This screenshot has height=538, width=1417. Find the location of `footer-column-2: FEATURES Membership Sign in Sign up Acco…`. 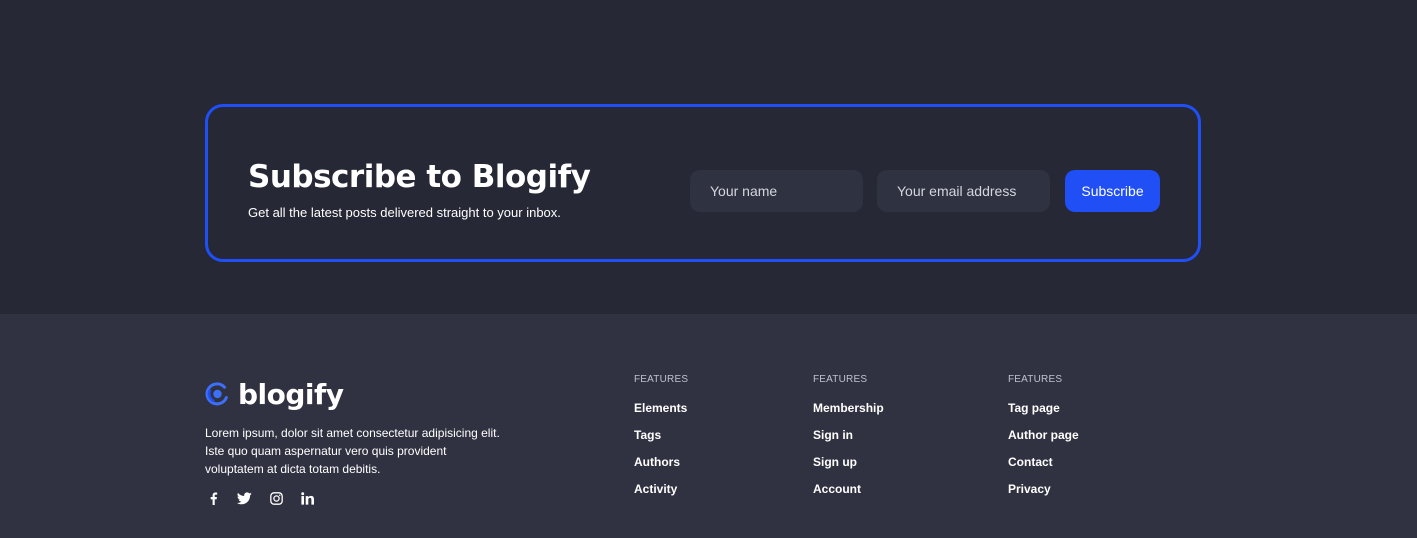

footer-column-2: FEATURES Membership Sign in Sign up Acco… is located at coordinates (848, 441).